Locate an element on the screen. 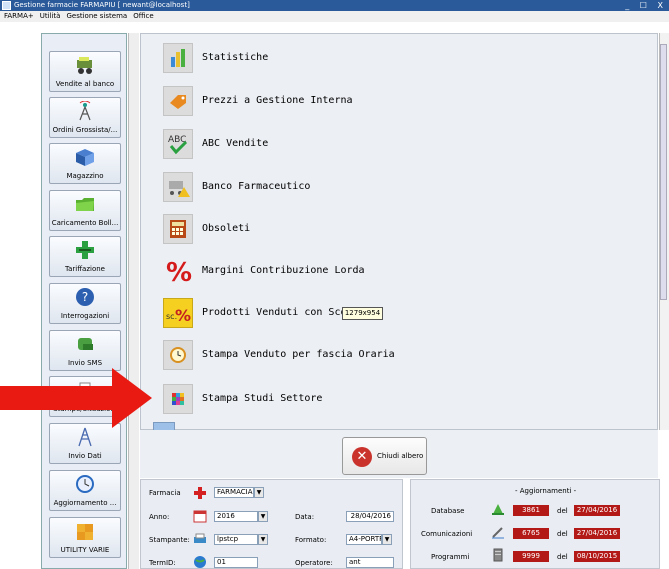 The width and height of the screenshot is (669, 569). question-icon: ? is located at coordinates (85, 297).